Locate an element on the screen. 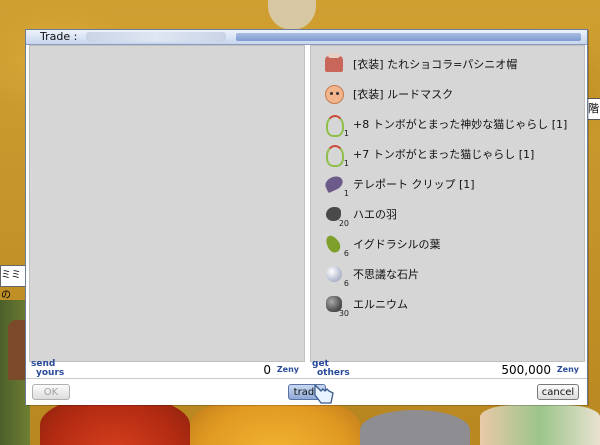 The width and height of the screenshot is (600, 445). others-label: others is located at coordinates (333, 373).